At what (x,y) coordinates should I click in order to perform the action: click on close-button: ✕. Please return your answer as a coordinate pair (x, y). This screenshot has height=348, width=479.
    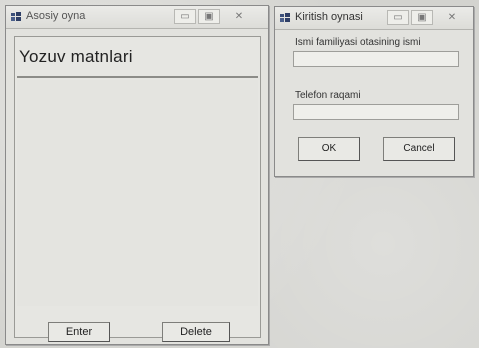
    Looking at the image, I should click on (239, 16).